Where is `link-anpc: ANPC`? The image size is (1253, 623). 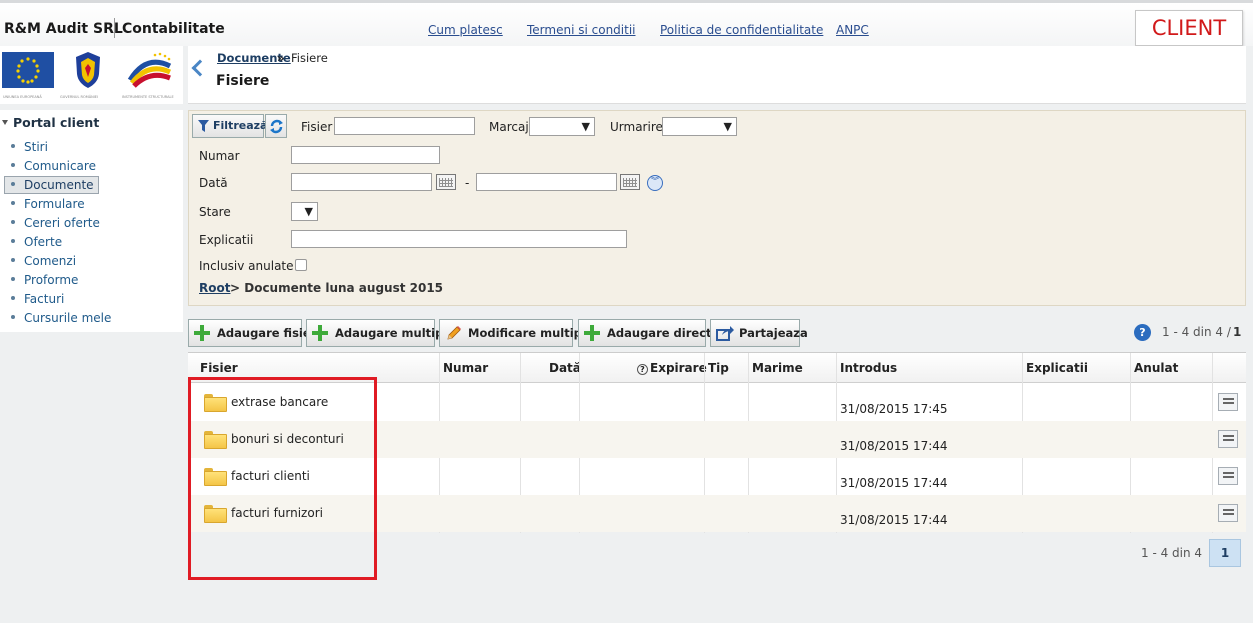
link-anpc: ANPC is located at coordinates (852, 30).